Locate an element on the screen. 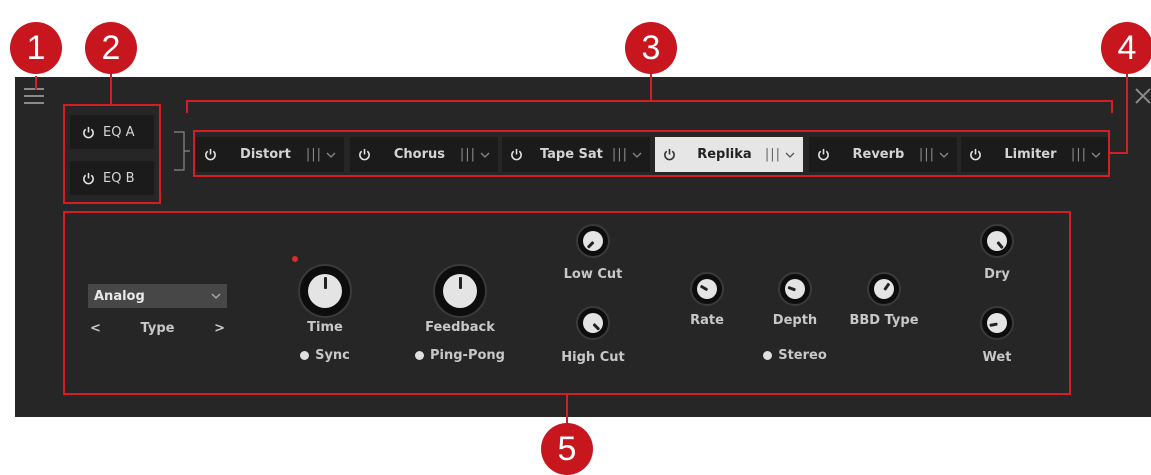 The image size is (1151, 475). annotation-box-chain is located at coordinates (651, 153).